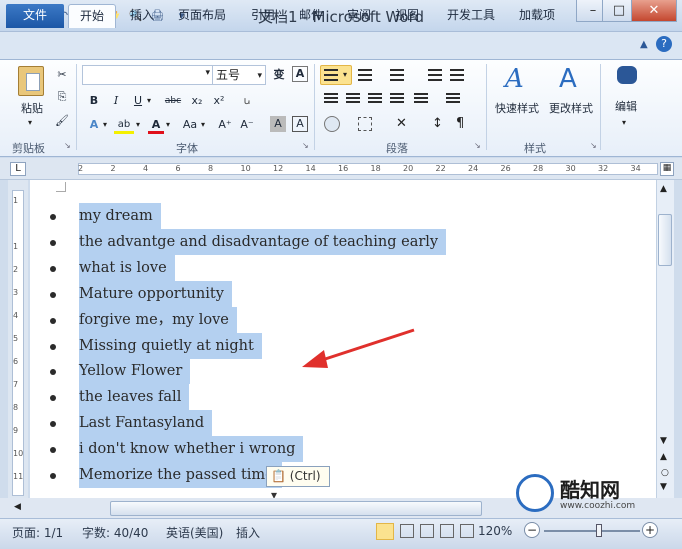 This screenshot has height=549, width=682. Describe the element at coordinates (31, 81) in the screenshot. I see `paste-icon` at that location.